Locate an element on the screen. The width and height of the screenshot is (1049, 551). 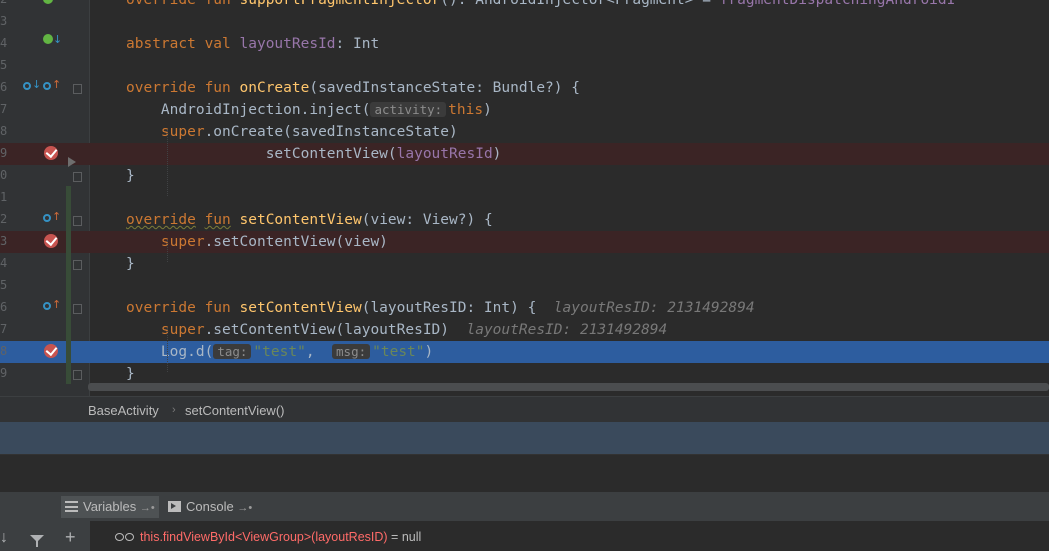
code-token: layoutResId is located at coordinates (444, 154).